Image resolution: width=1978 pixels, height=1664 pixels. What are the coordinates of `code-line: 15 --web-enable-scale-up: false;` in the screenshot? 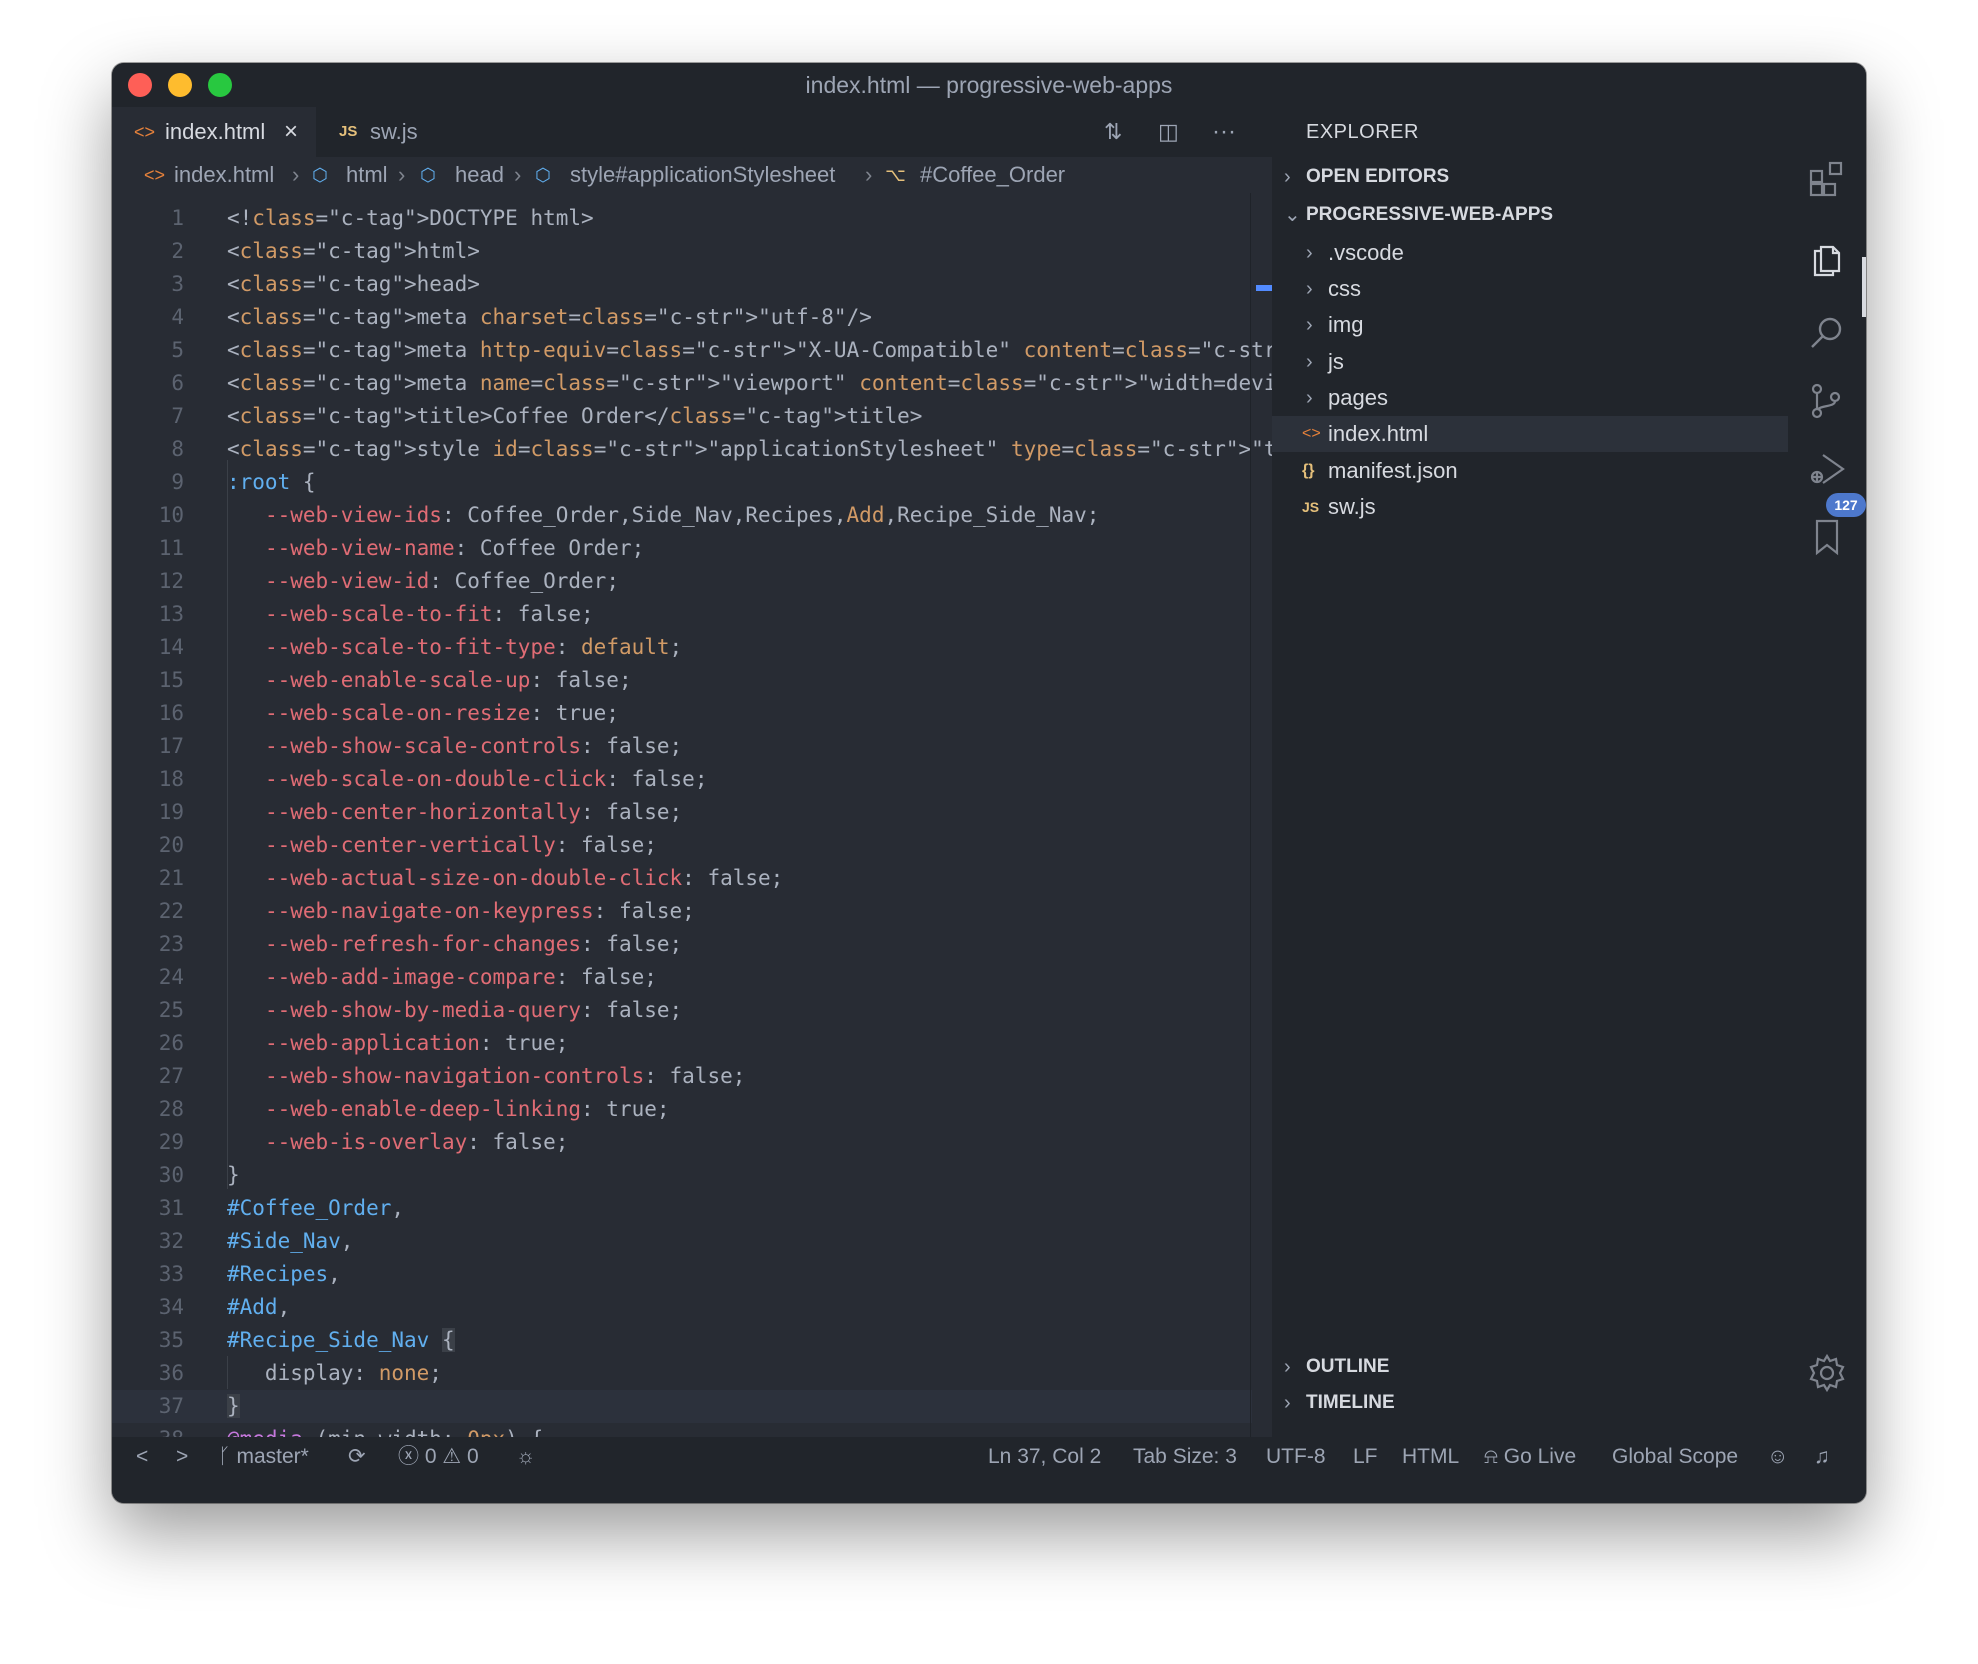 It's located at (682, 680).